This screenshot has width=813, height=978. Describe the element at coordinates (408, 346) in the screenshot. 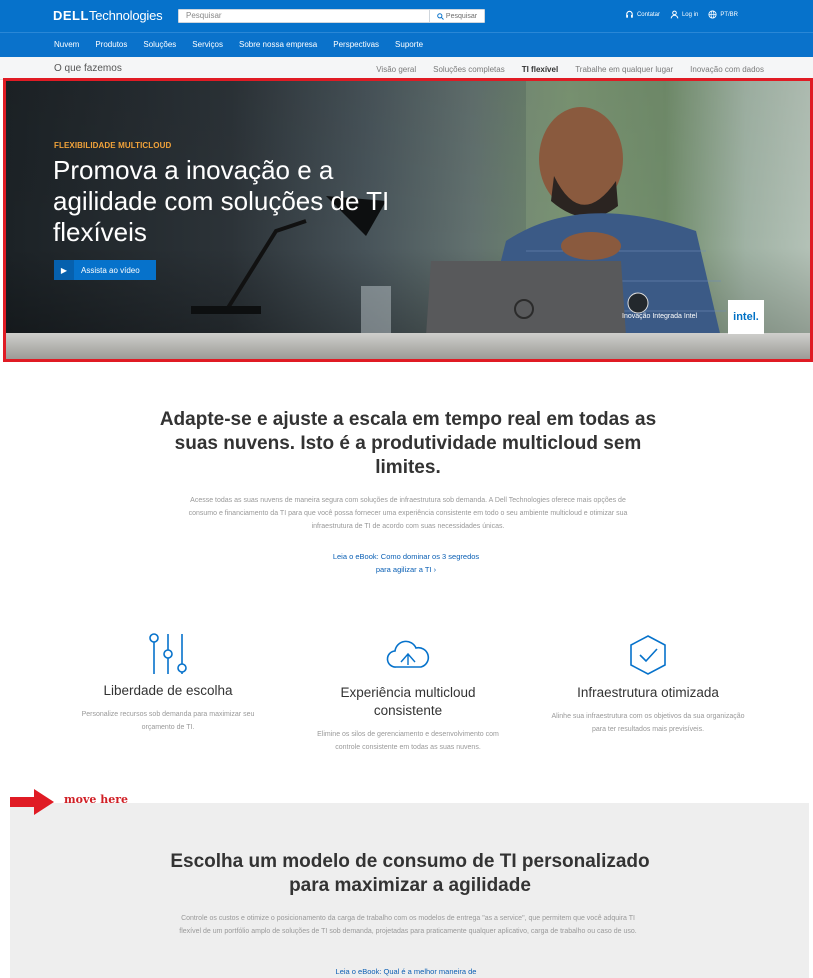

I see `hero-desk` at that location.